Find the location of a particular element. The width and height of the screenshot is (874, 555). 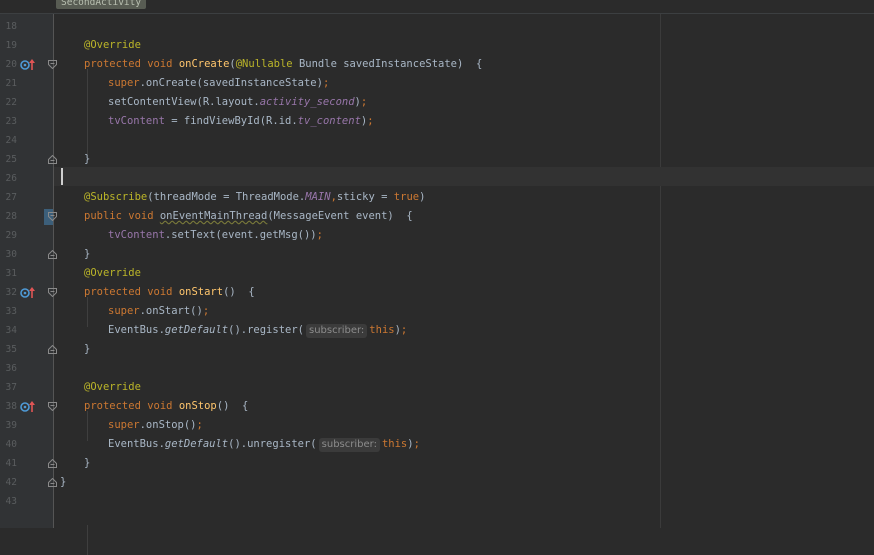

code-token: MAIN is located at coordinates (318, 197).